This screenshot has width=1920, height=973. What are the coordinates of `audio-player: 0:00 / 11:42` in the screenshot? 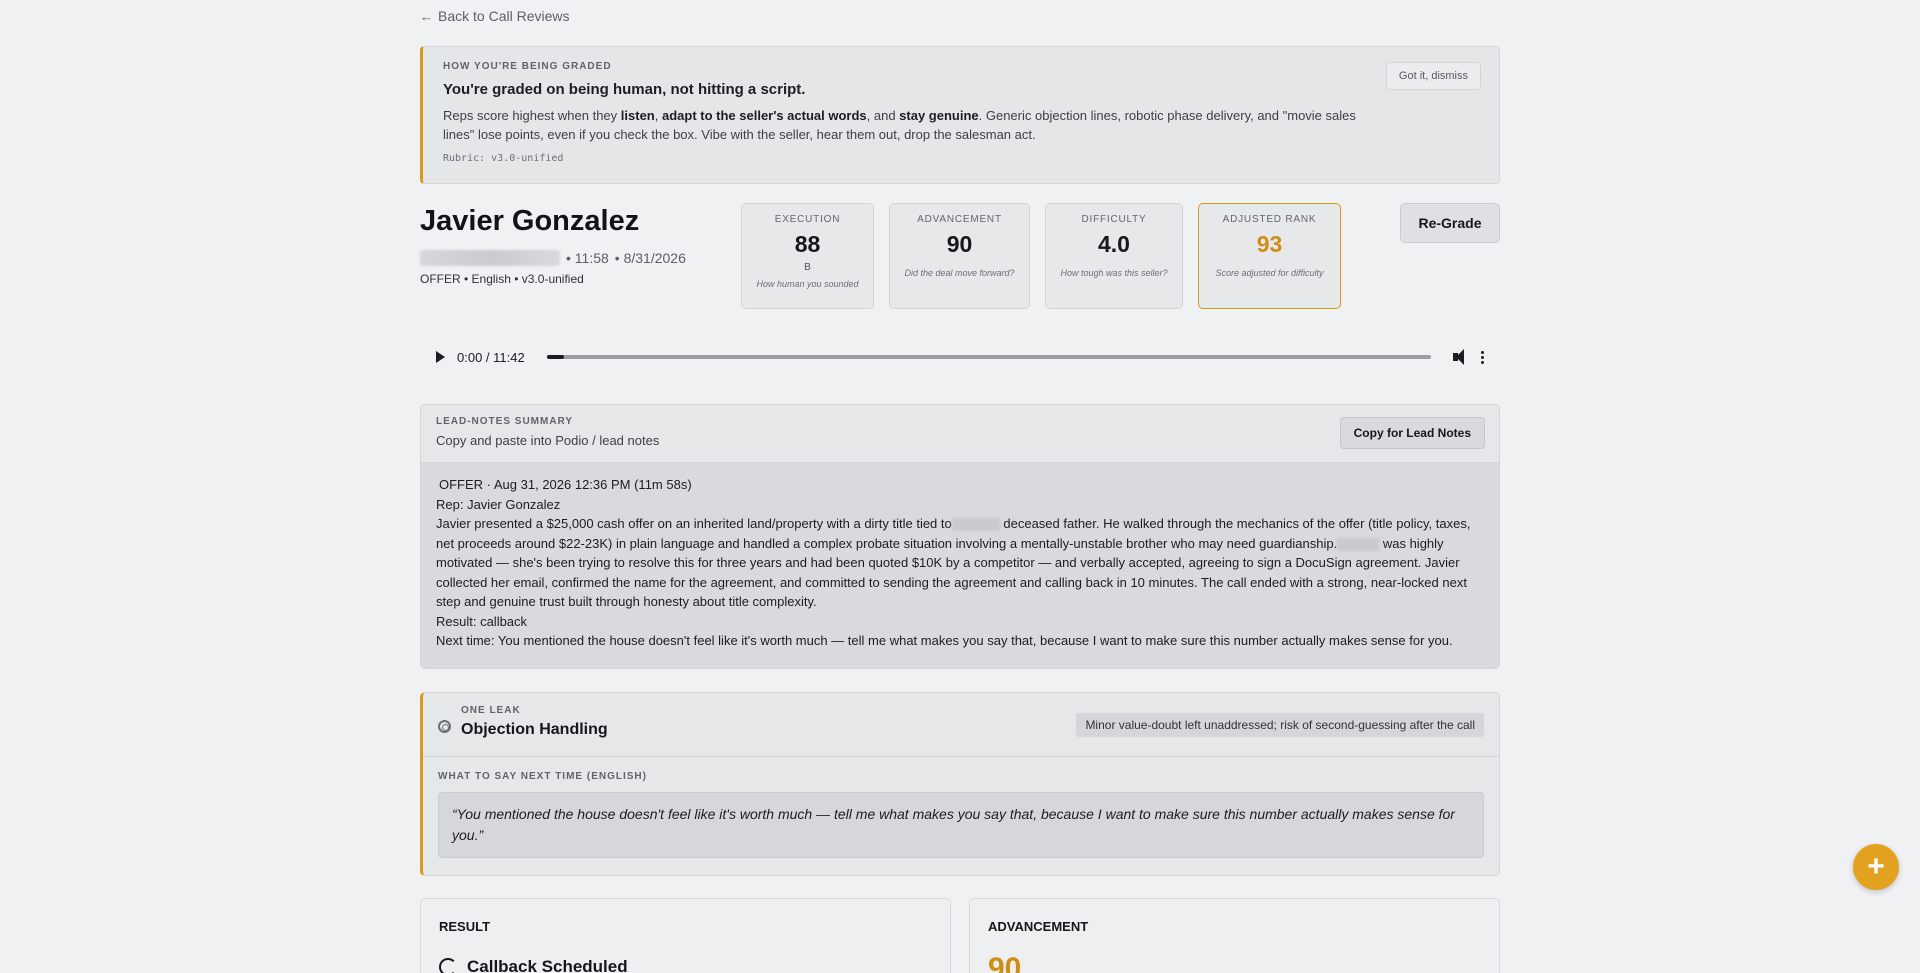 It's located at (960, 357).